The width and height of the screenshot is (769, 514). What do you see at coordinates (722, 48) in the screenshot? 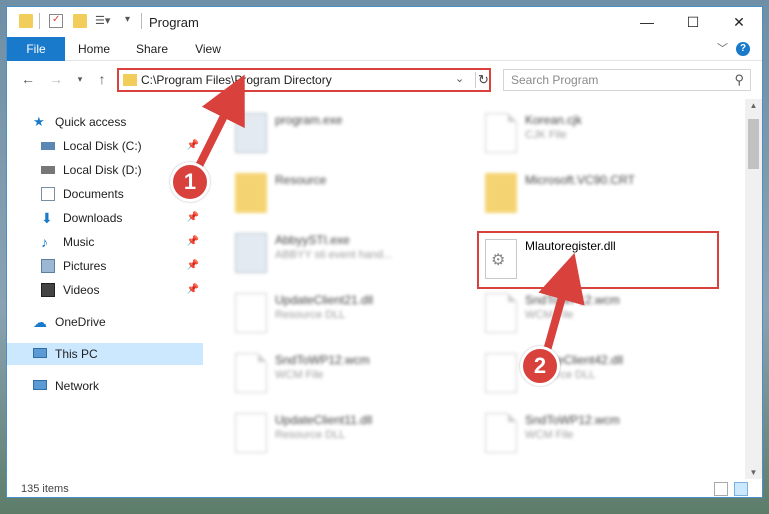
I see `expand-ribbon-icon: ﹀` at bounding box center [722, 48].